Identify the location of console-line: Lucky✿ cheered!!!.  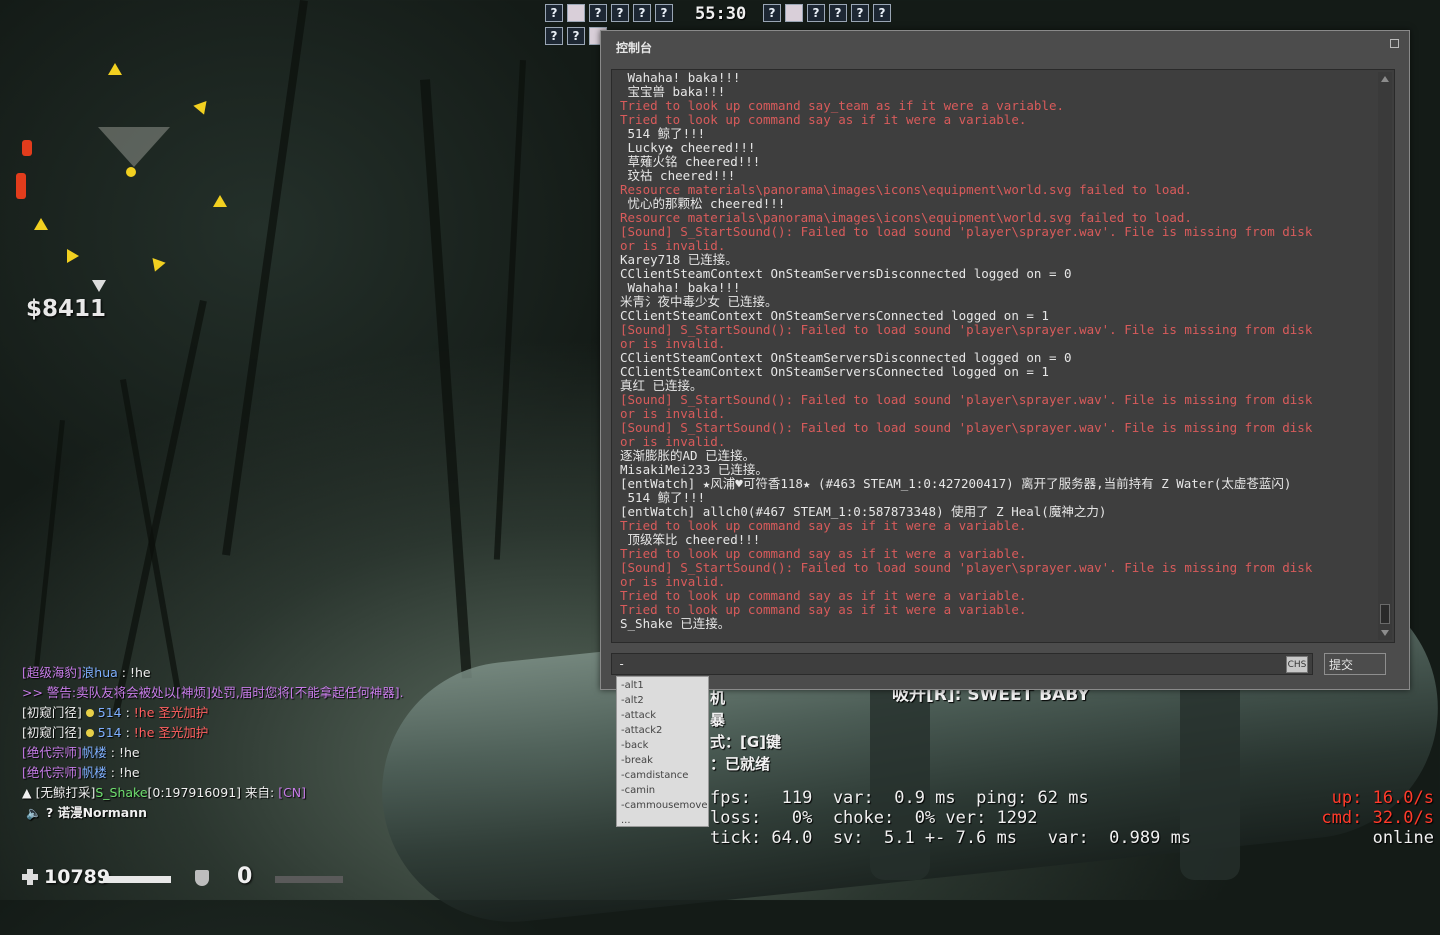
(688, 148).